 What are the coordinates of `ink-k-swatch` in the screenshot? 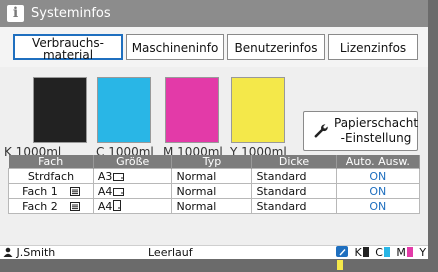 It's located at (60, 110).